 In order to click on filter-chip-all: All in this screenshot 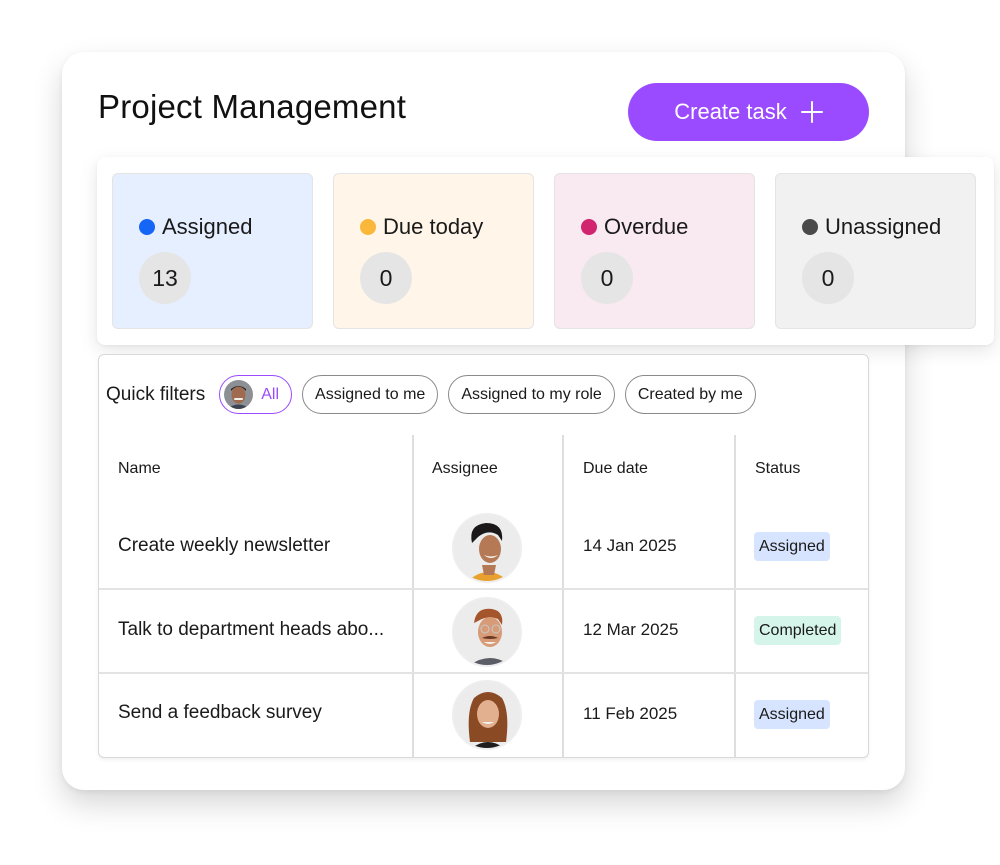, I will do `click(256, 394)`.